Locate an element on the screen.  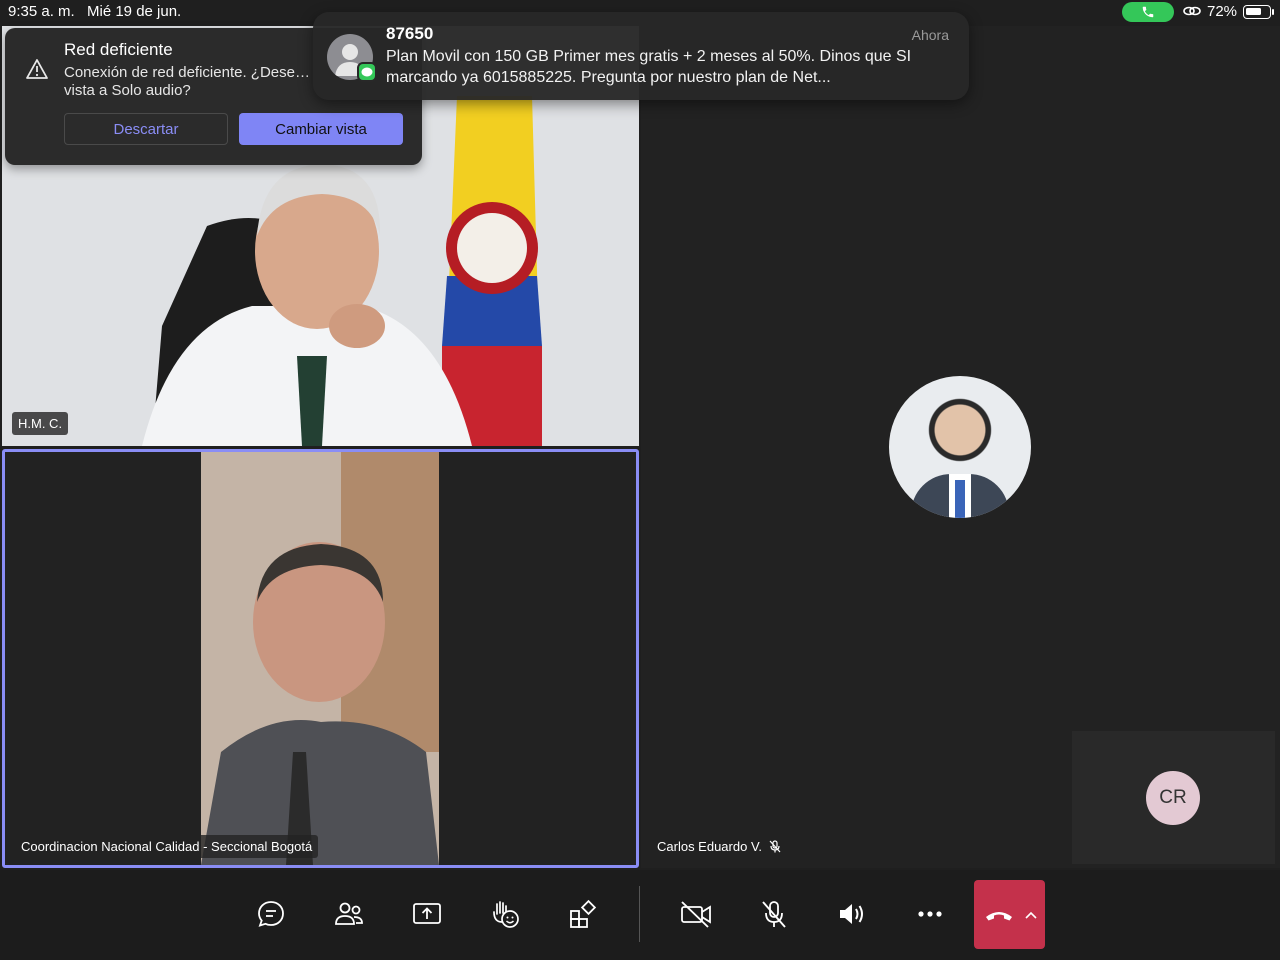
camera-toggle-button is located at coordinates (696, 914).